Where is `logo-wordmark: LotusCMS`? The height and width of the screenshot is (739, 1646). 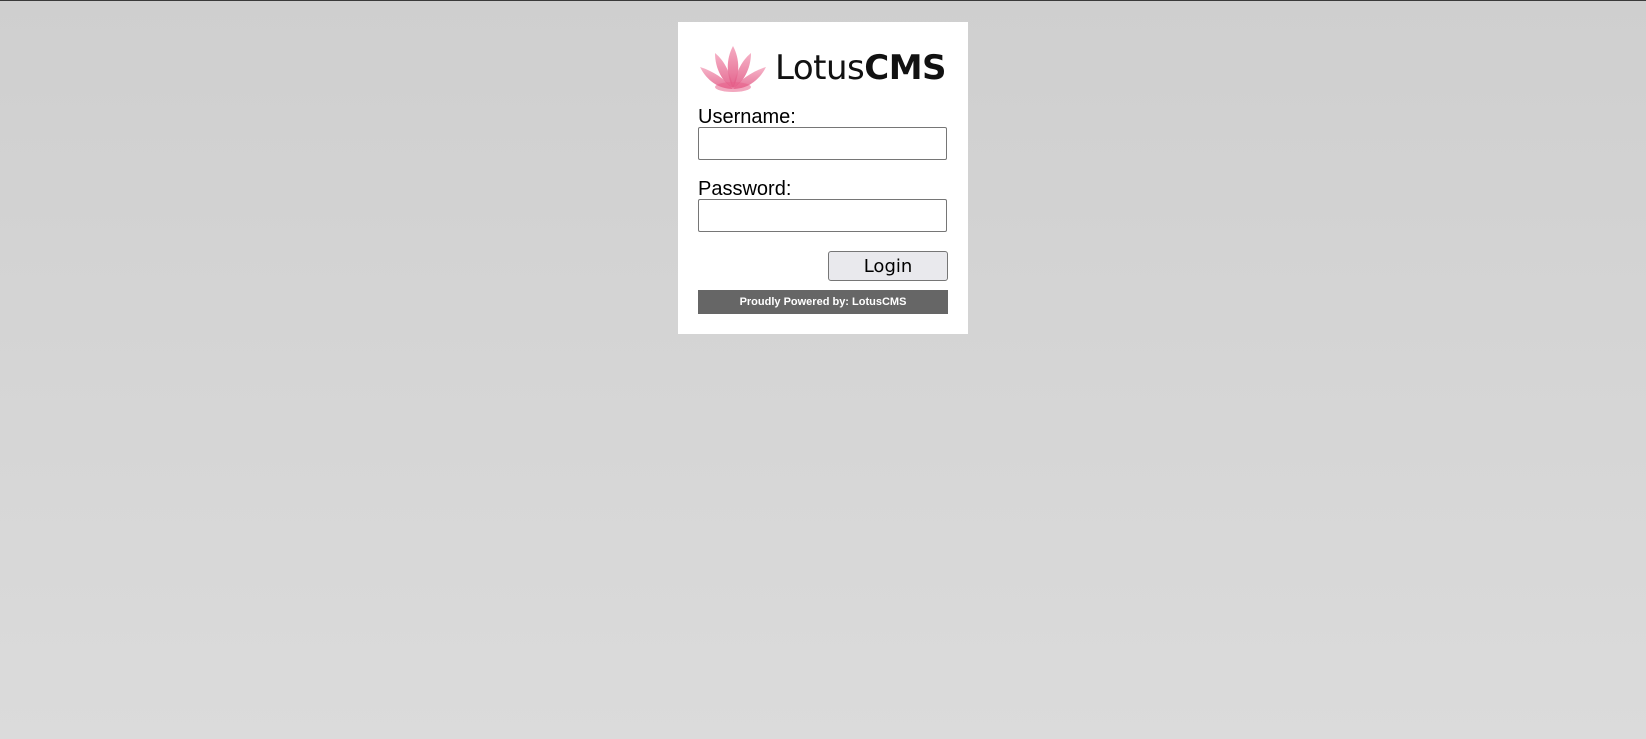 logo-wordmark: LotusCMS is located at coordinates (861, 68).